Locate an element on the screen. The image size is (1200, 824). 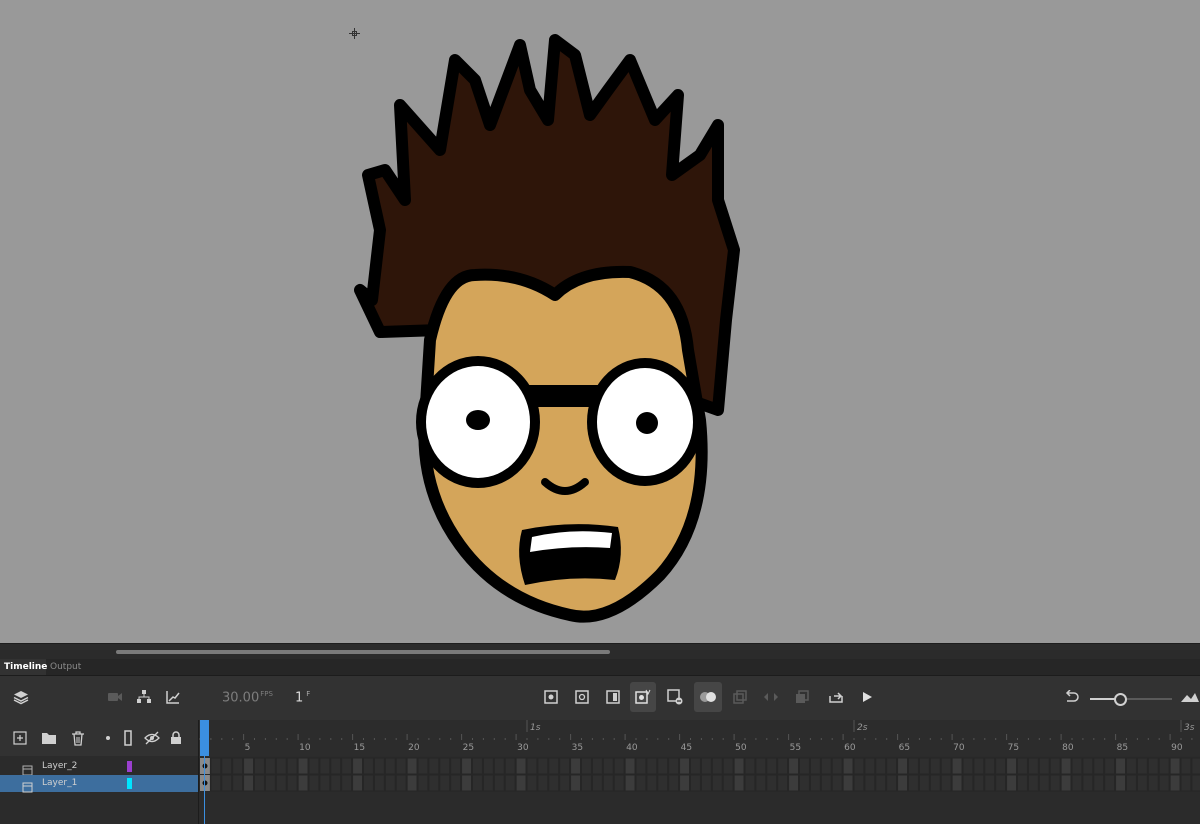
tab-output: Output is located at coordinates (70, 667).